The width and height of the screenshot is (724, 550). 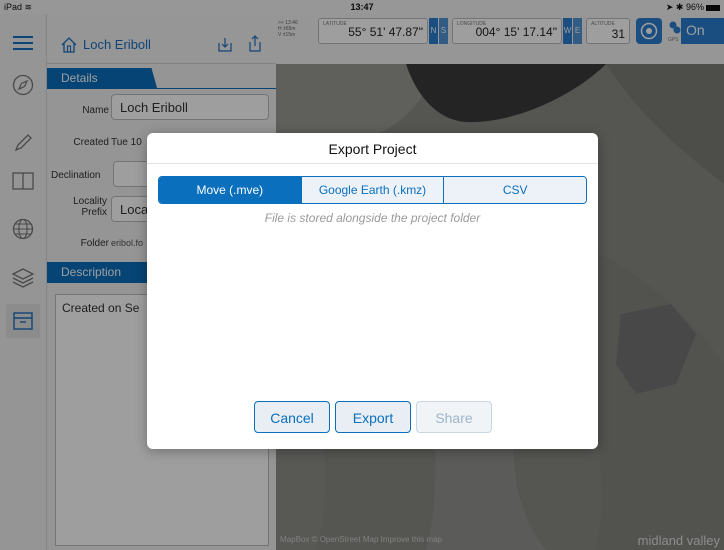 I want to click on export-button: Export, so click(x=373, y=417).